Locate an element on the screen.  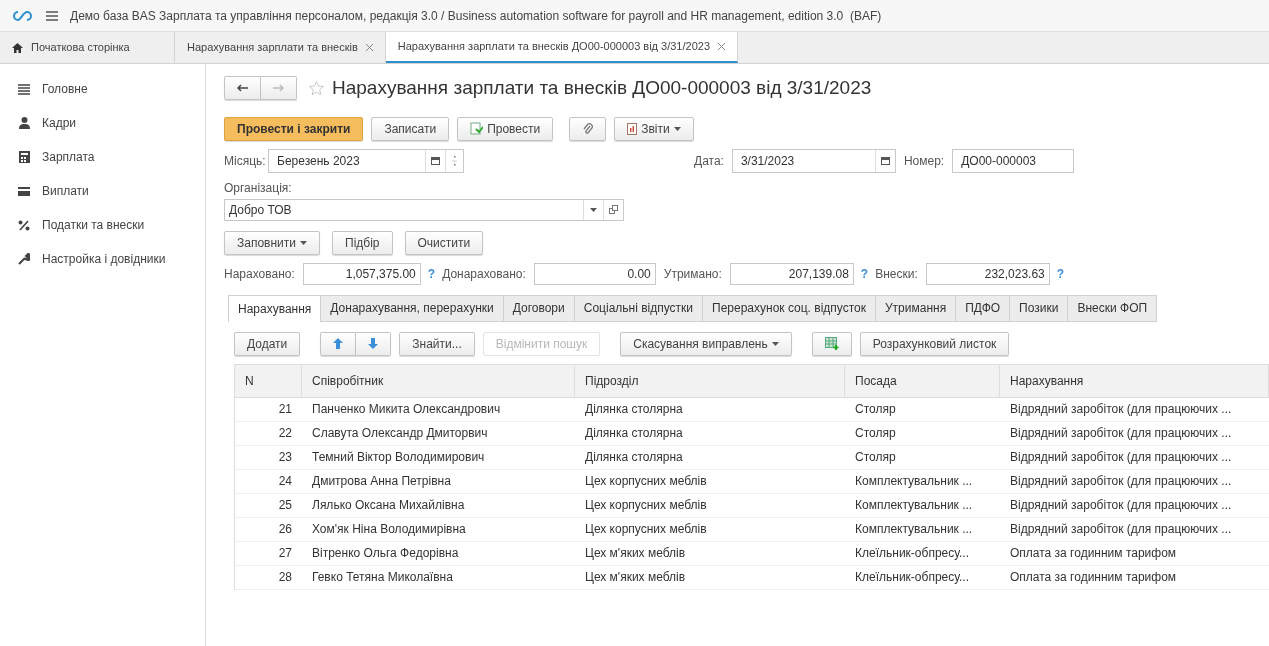
table-cell-text: Славута Олександр Дмиторвич is located at coordinates (400, 433).